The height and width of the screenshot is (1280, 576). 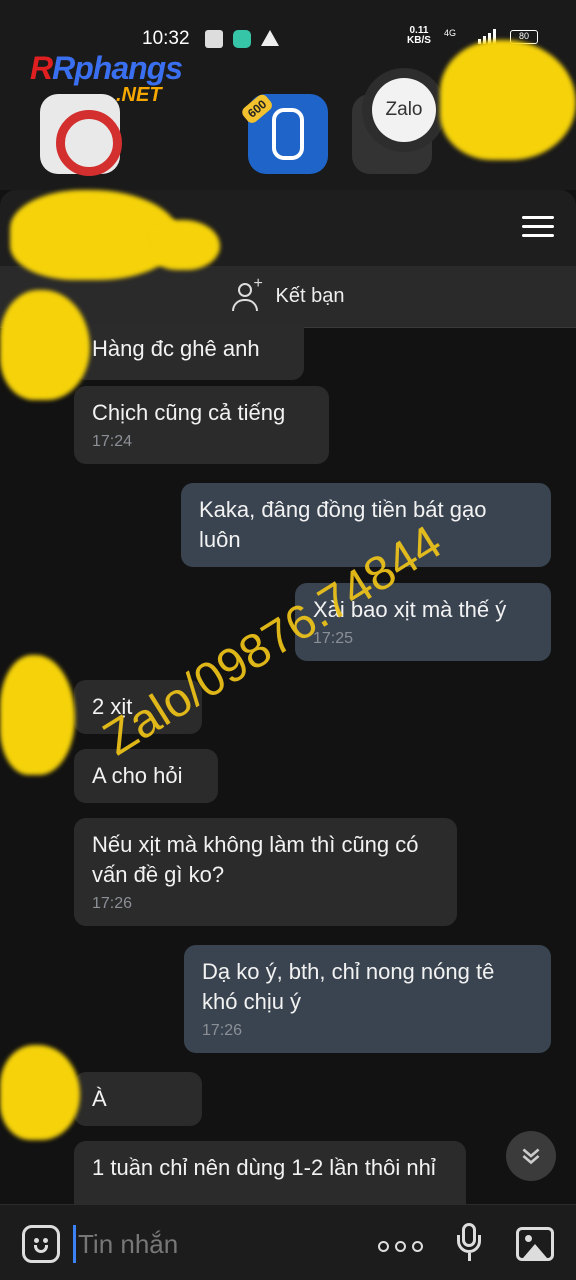 I want to click on message-text: À, so click(x=99, y=1098).